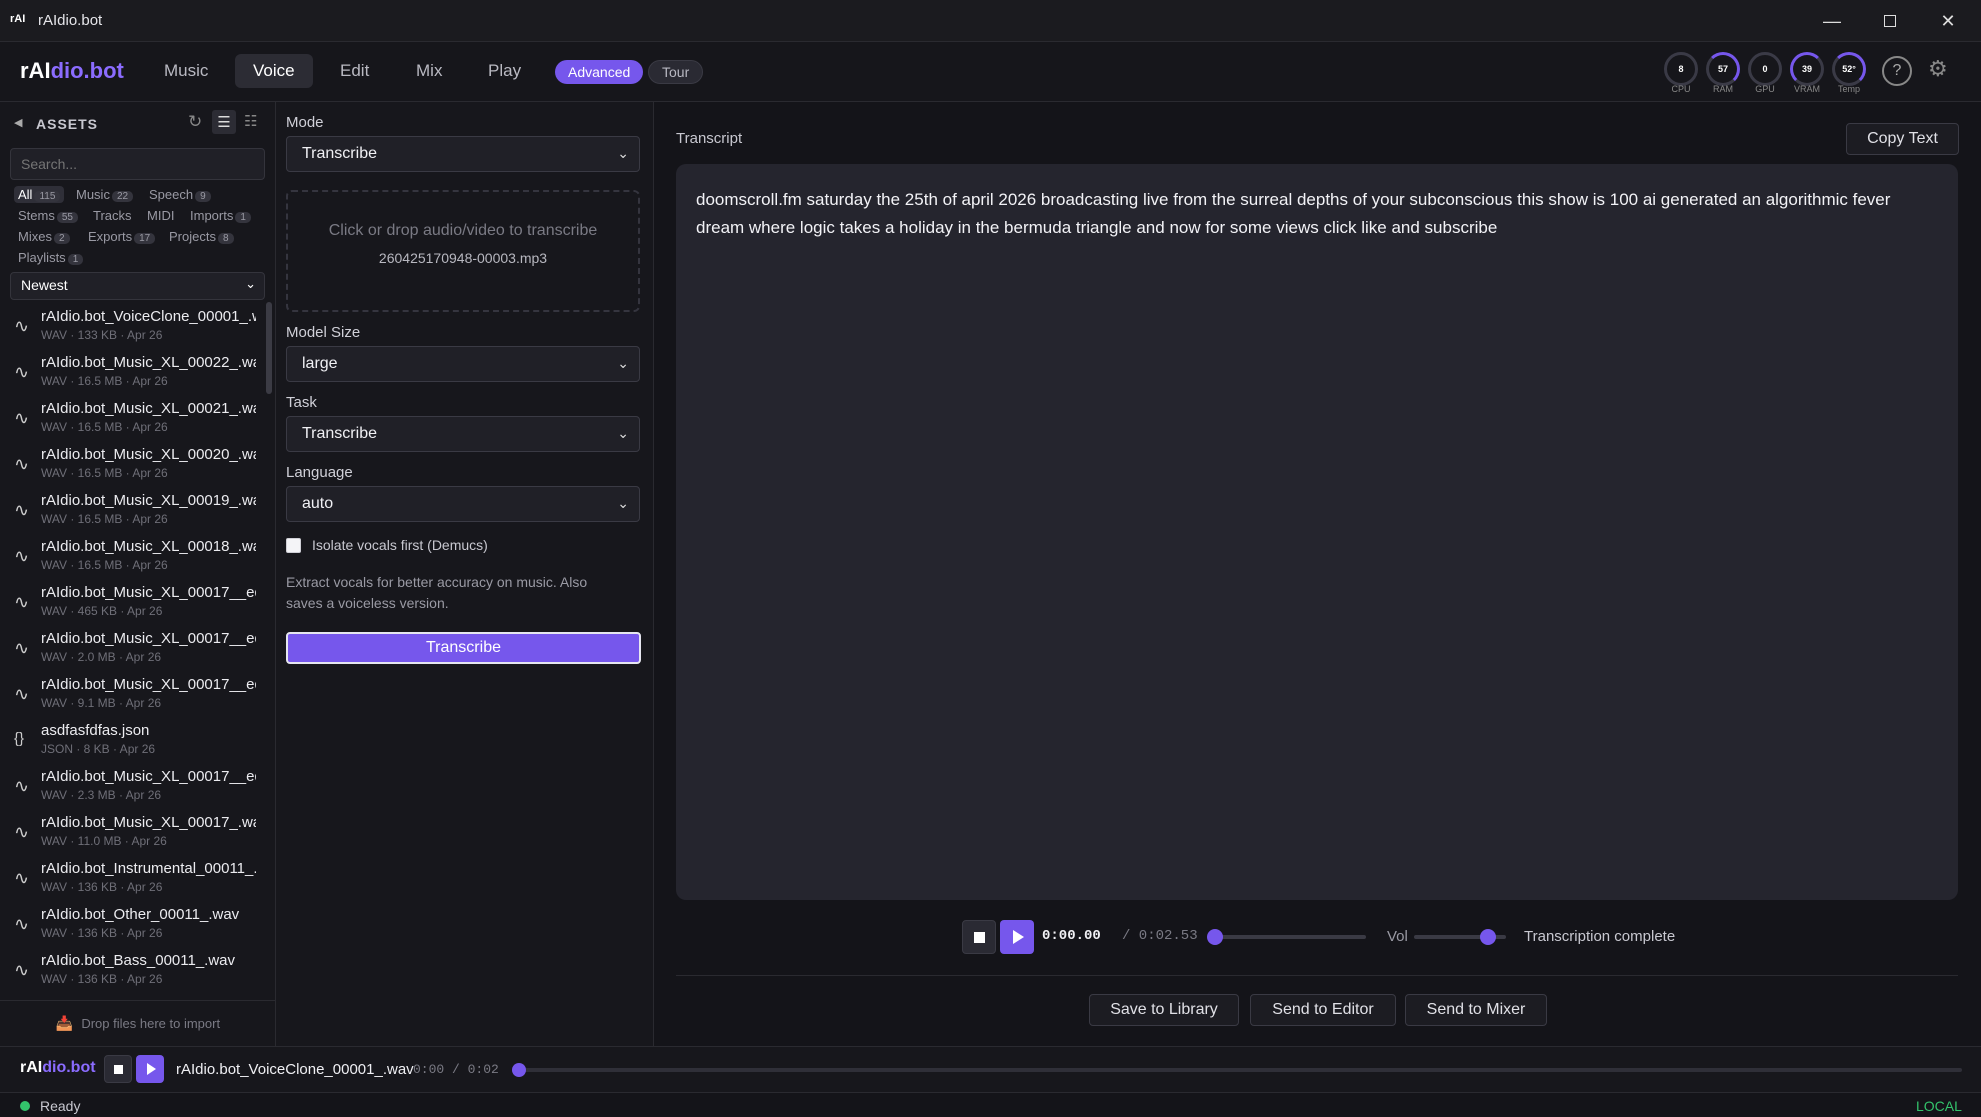 Image resolution: width=1981 pixels, height=1117 pixels. I want to click on advanced-toggle: Advanced, so click(599, 72).